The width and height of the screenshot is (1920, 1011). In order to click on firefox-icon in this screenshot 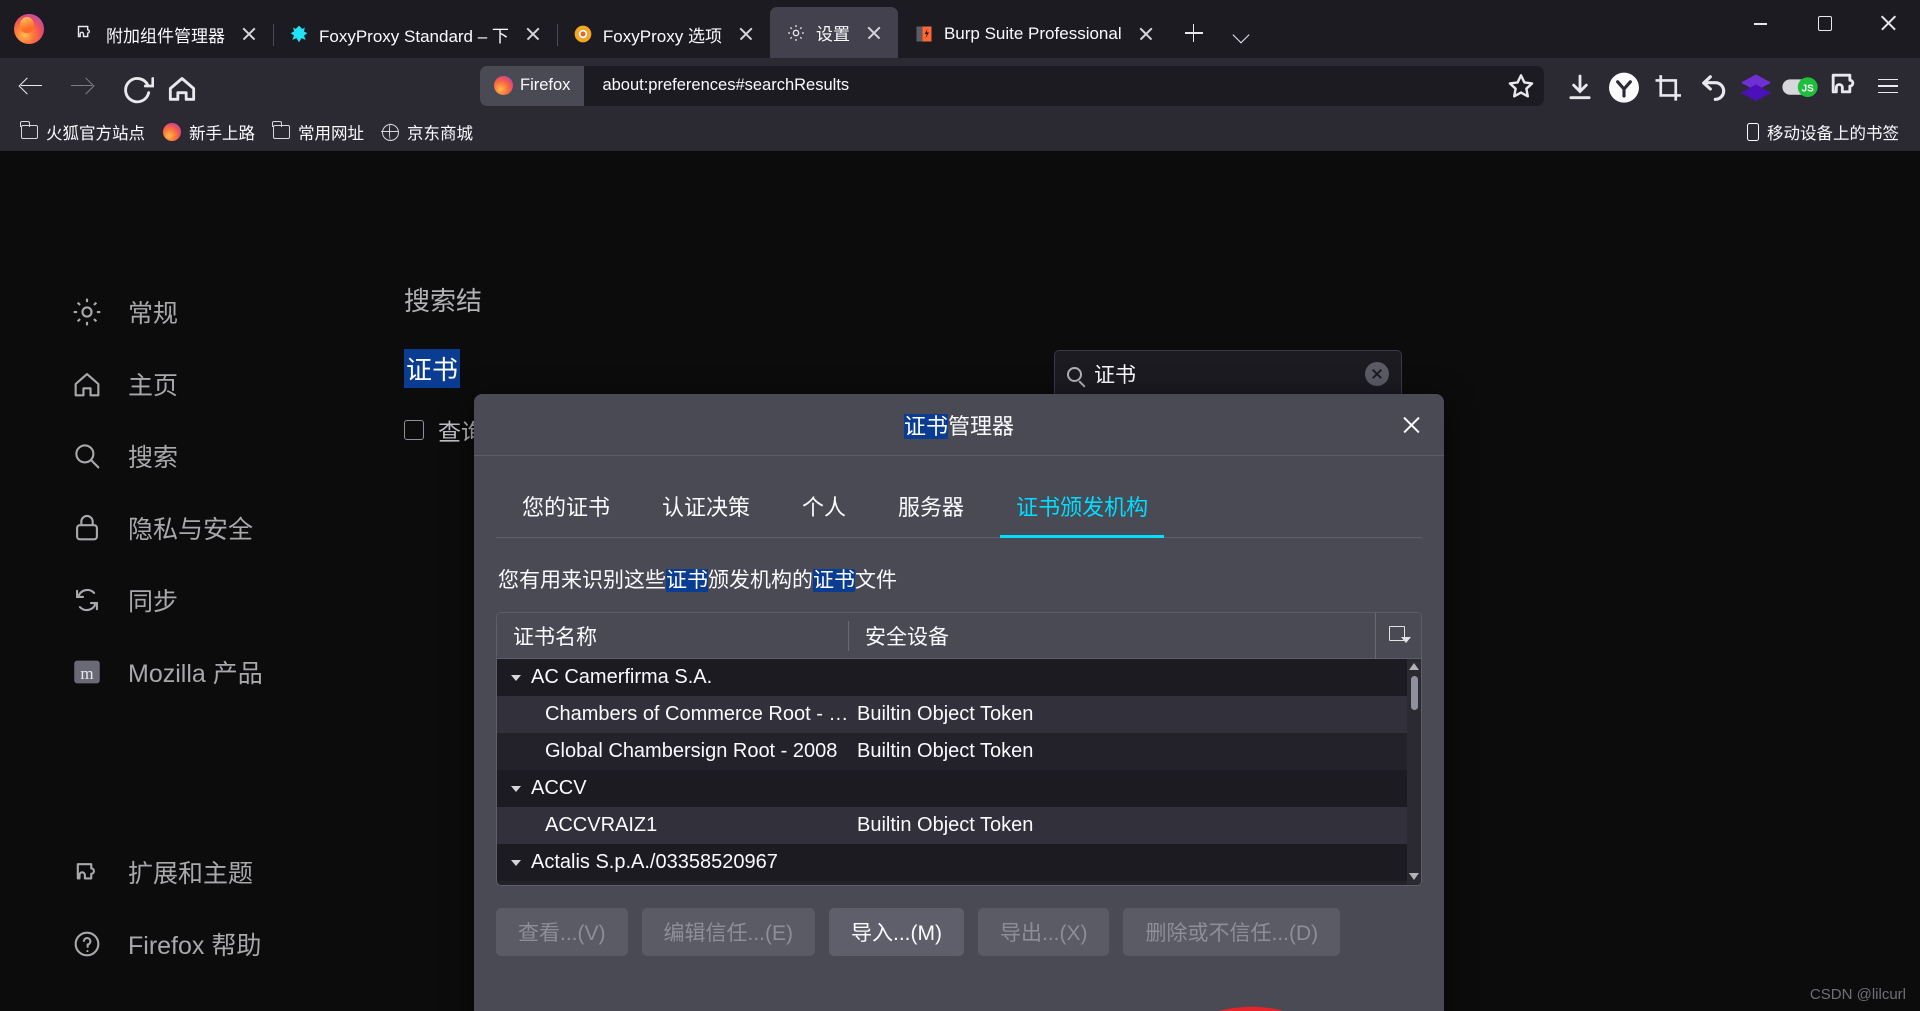, I will do `click(172, 132)`.